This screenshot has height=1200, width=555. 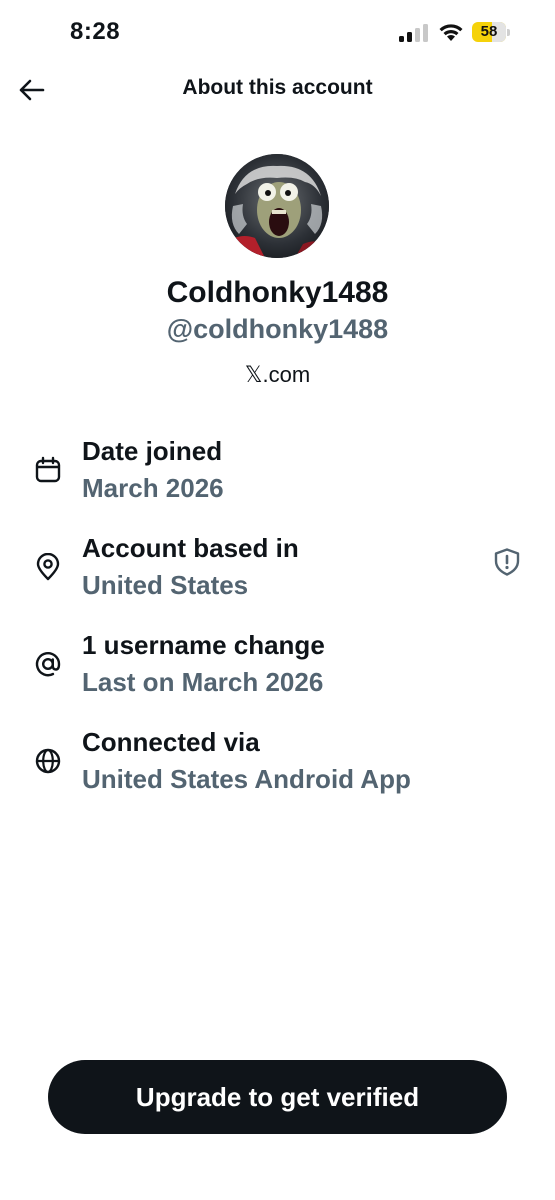 What do you see at coordinates (277, 474) in the screenshot?
I see `info-row-date-joined: Date joined March 2026` at bounding box center [277, 474].